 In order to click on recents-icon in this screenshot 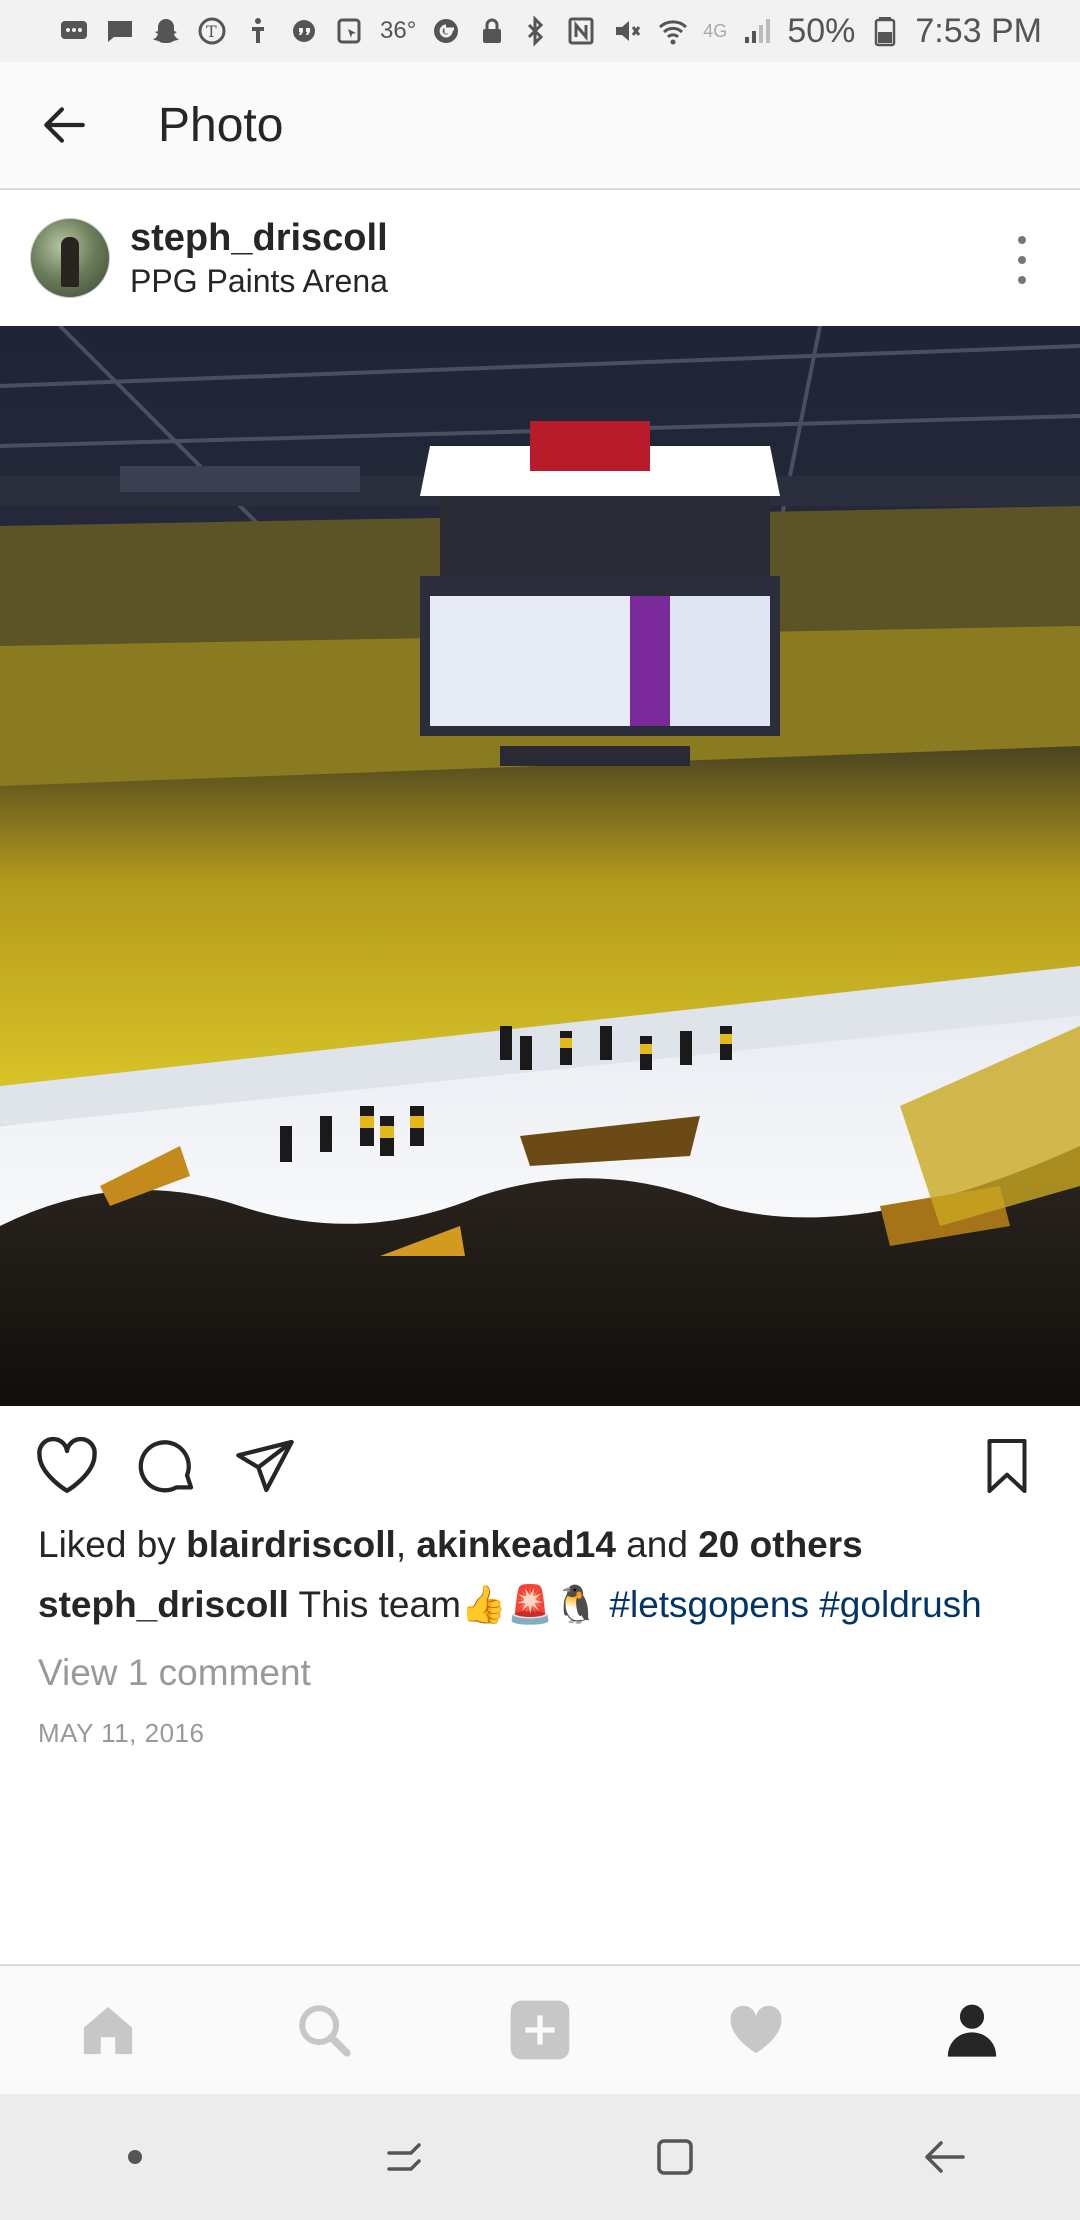, I will do `click(404, 2157)`.